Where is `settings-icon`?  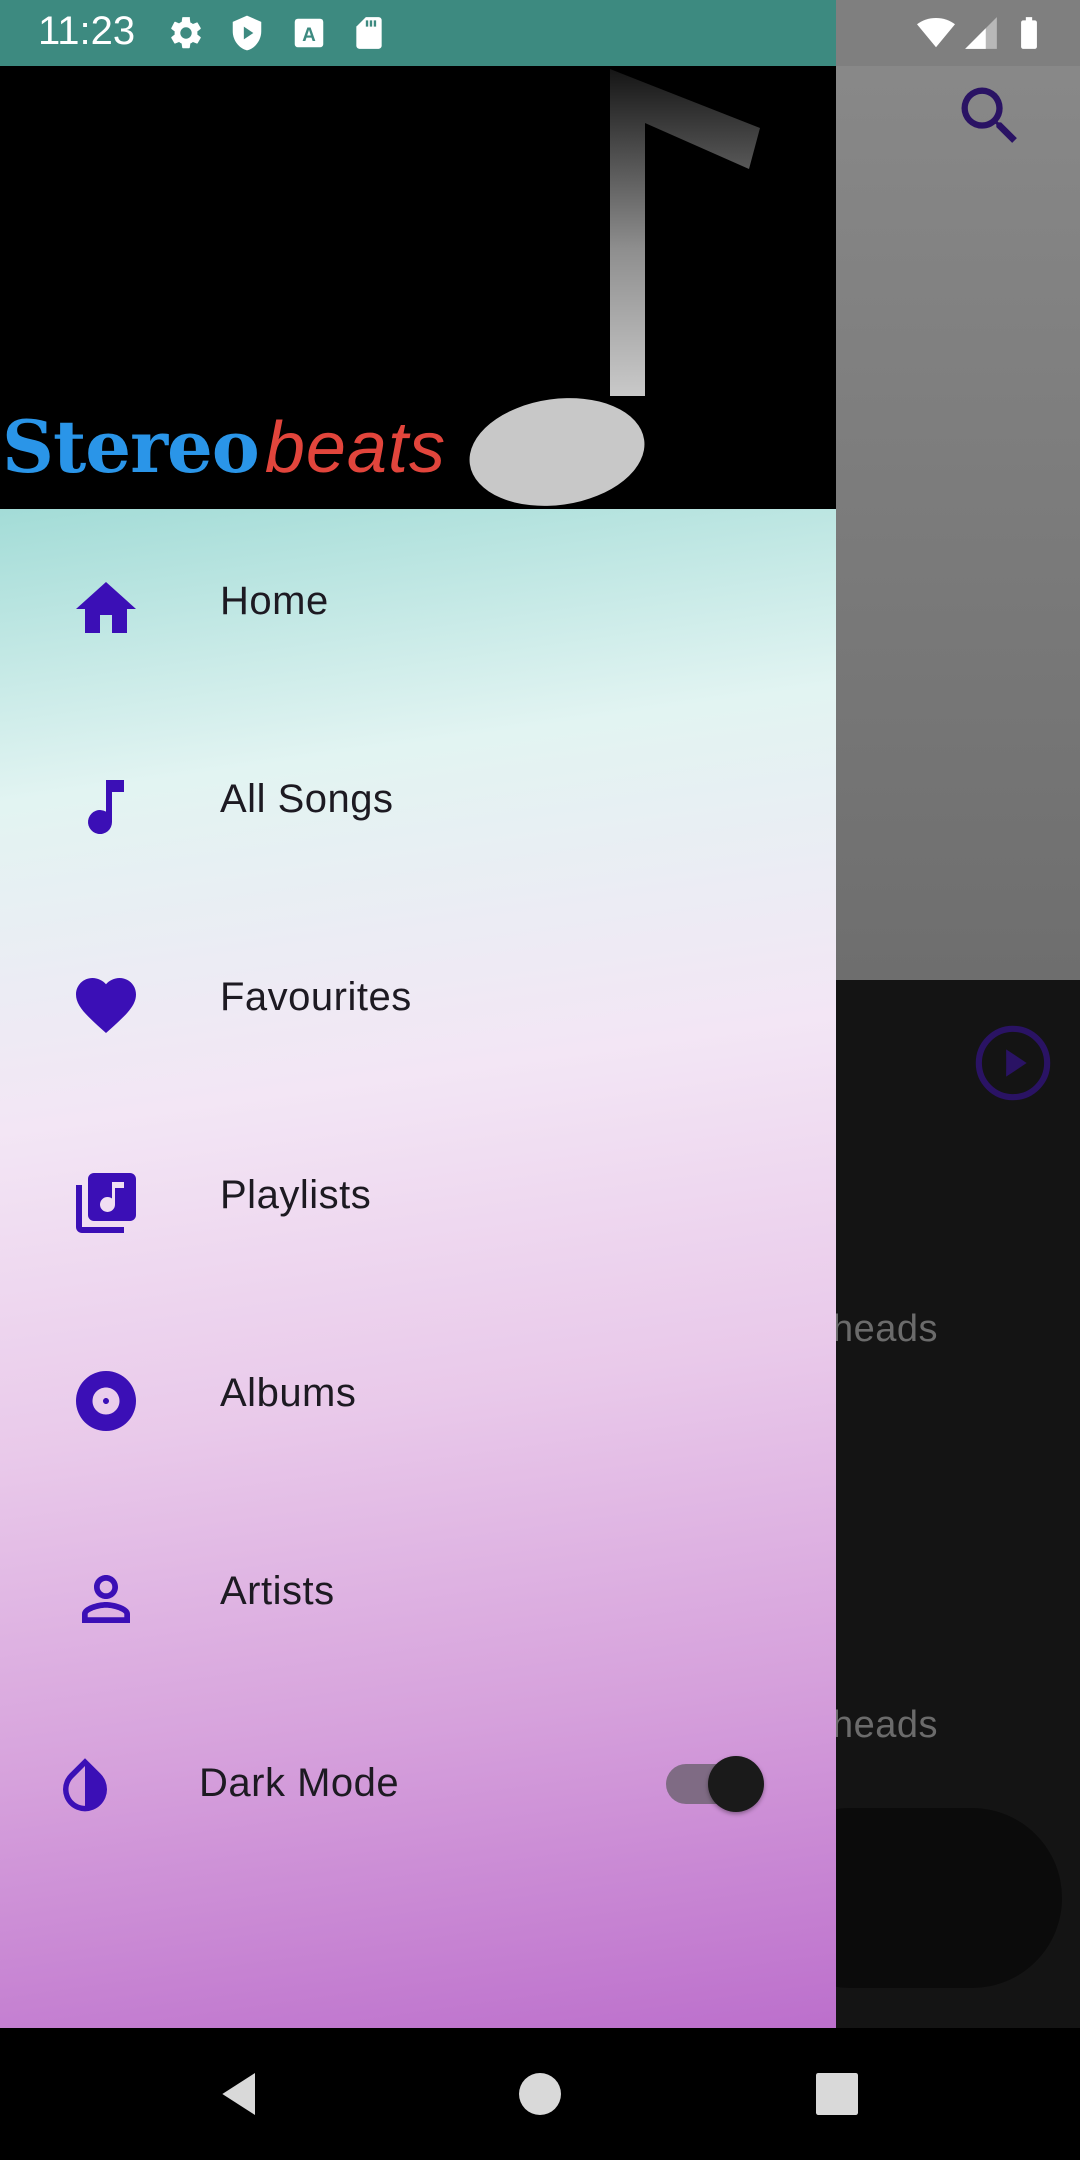 settings-icon is located at coordinates (186, 33).